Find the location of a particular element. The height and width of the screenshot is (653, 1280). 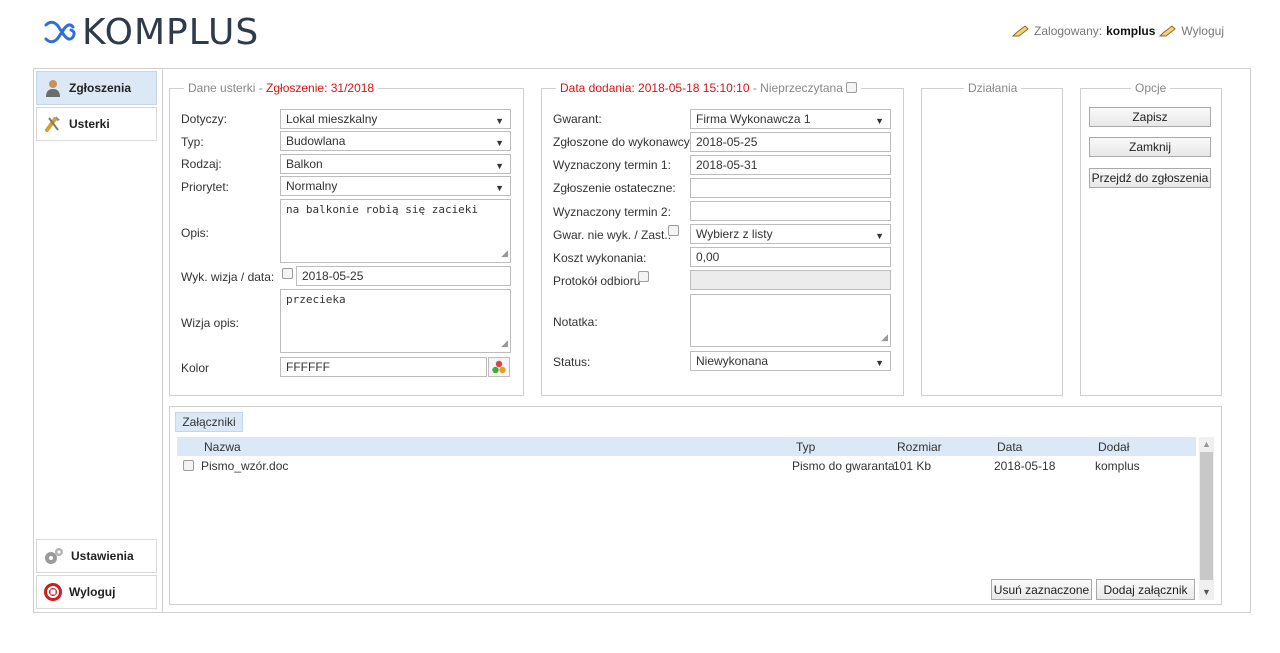

opis-textarea: na balkonie robią się zacieki ◢ is located at coordinates (395, 231).